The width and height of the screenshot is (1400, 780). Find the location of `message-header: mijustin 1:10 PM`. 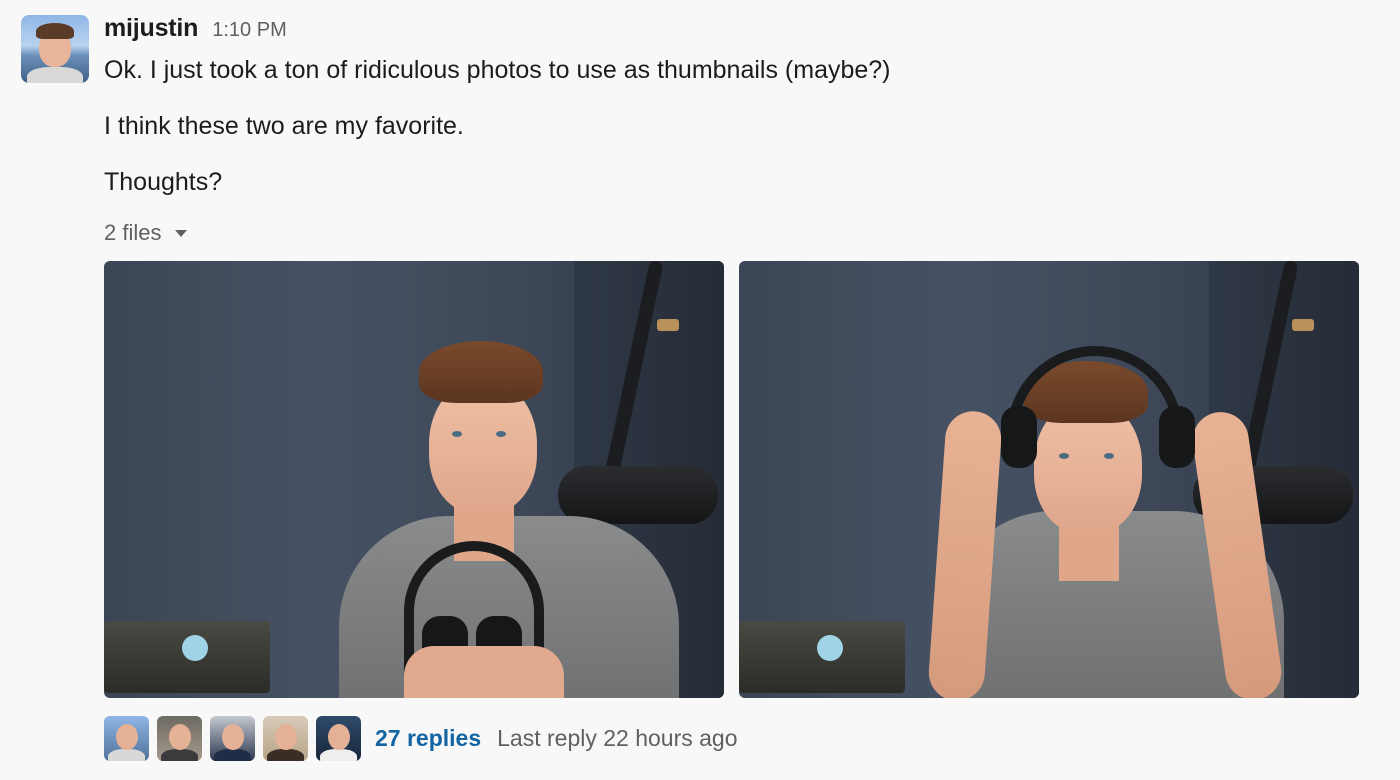

message-header: mijustin 1:10 PM is located at coordinates (195, 31).